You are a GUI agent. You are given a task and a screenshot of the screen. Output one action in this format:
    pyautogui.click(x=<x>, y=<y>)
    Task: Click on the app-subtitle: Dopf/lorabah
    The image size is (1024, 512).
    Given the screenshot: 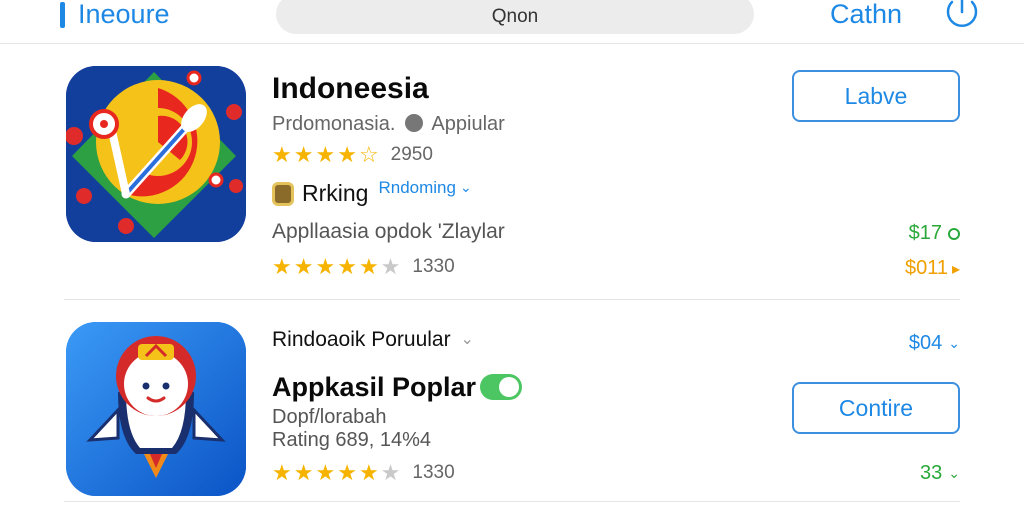 What is the action you would take?
    pyautogui.click(x=329, y=417)
    